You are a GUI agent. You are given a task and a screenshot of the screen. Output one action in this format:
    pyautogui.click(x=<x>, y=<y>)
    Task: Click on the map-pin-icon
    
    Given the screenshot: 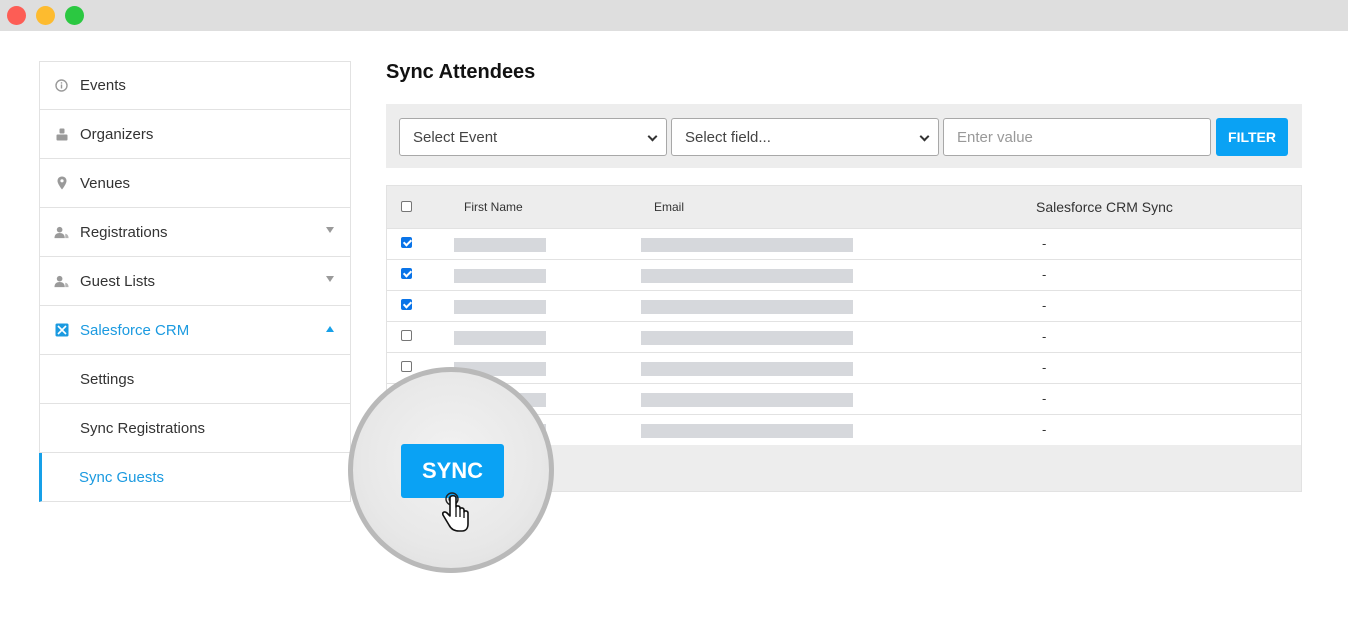 What is the action you would take?
    pyautogui.click(x=61, y=183)
    